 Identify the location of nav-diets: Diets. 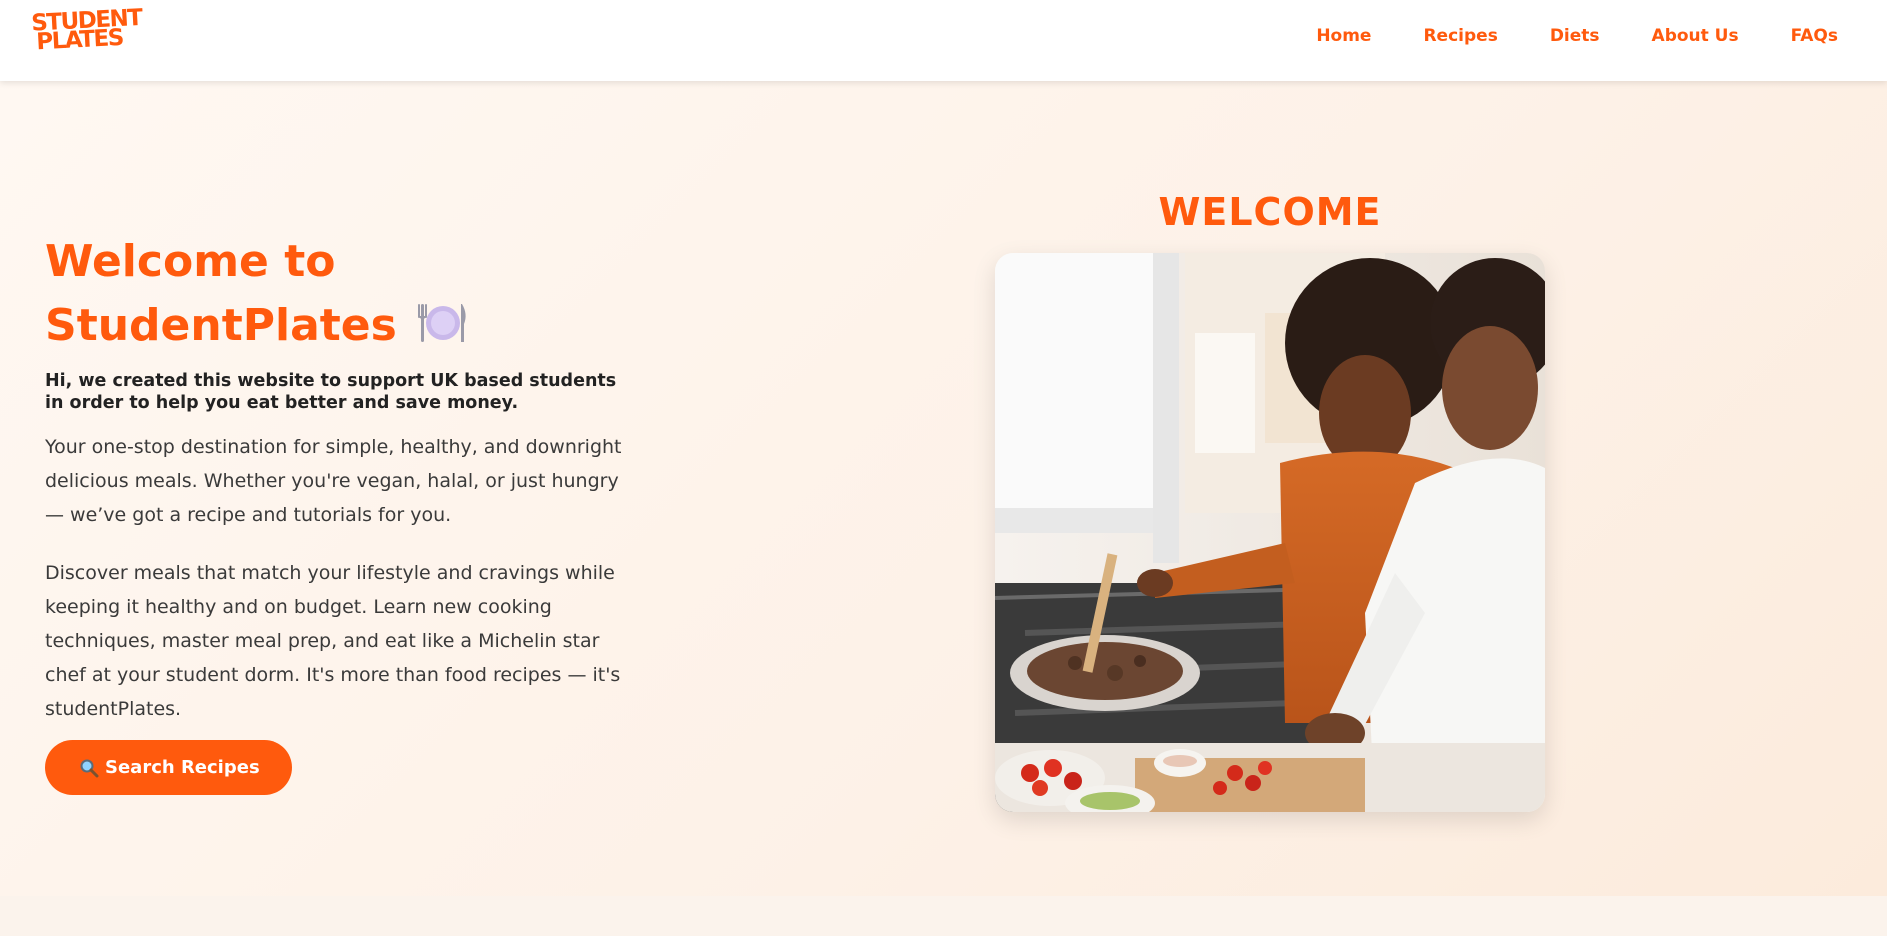
(1575, 36).